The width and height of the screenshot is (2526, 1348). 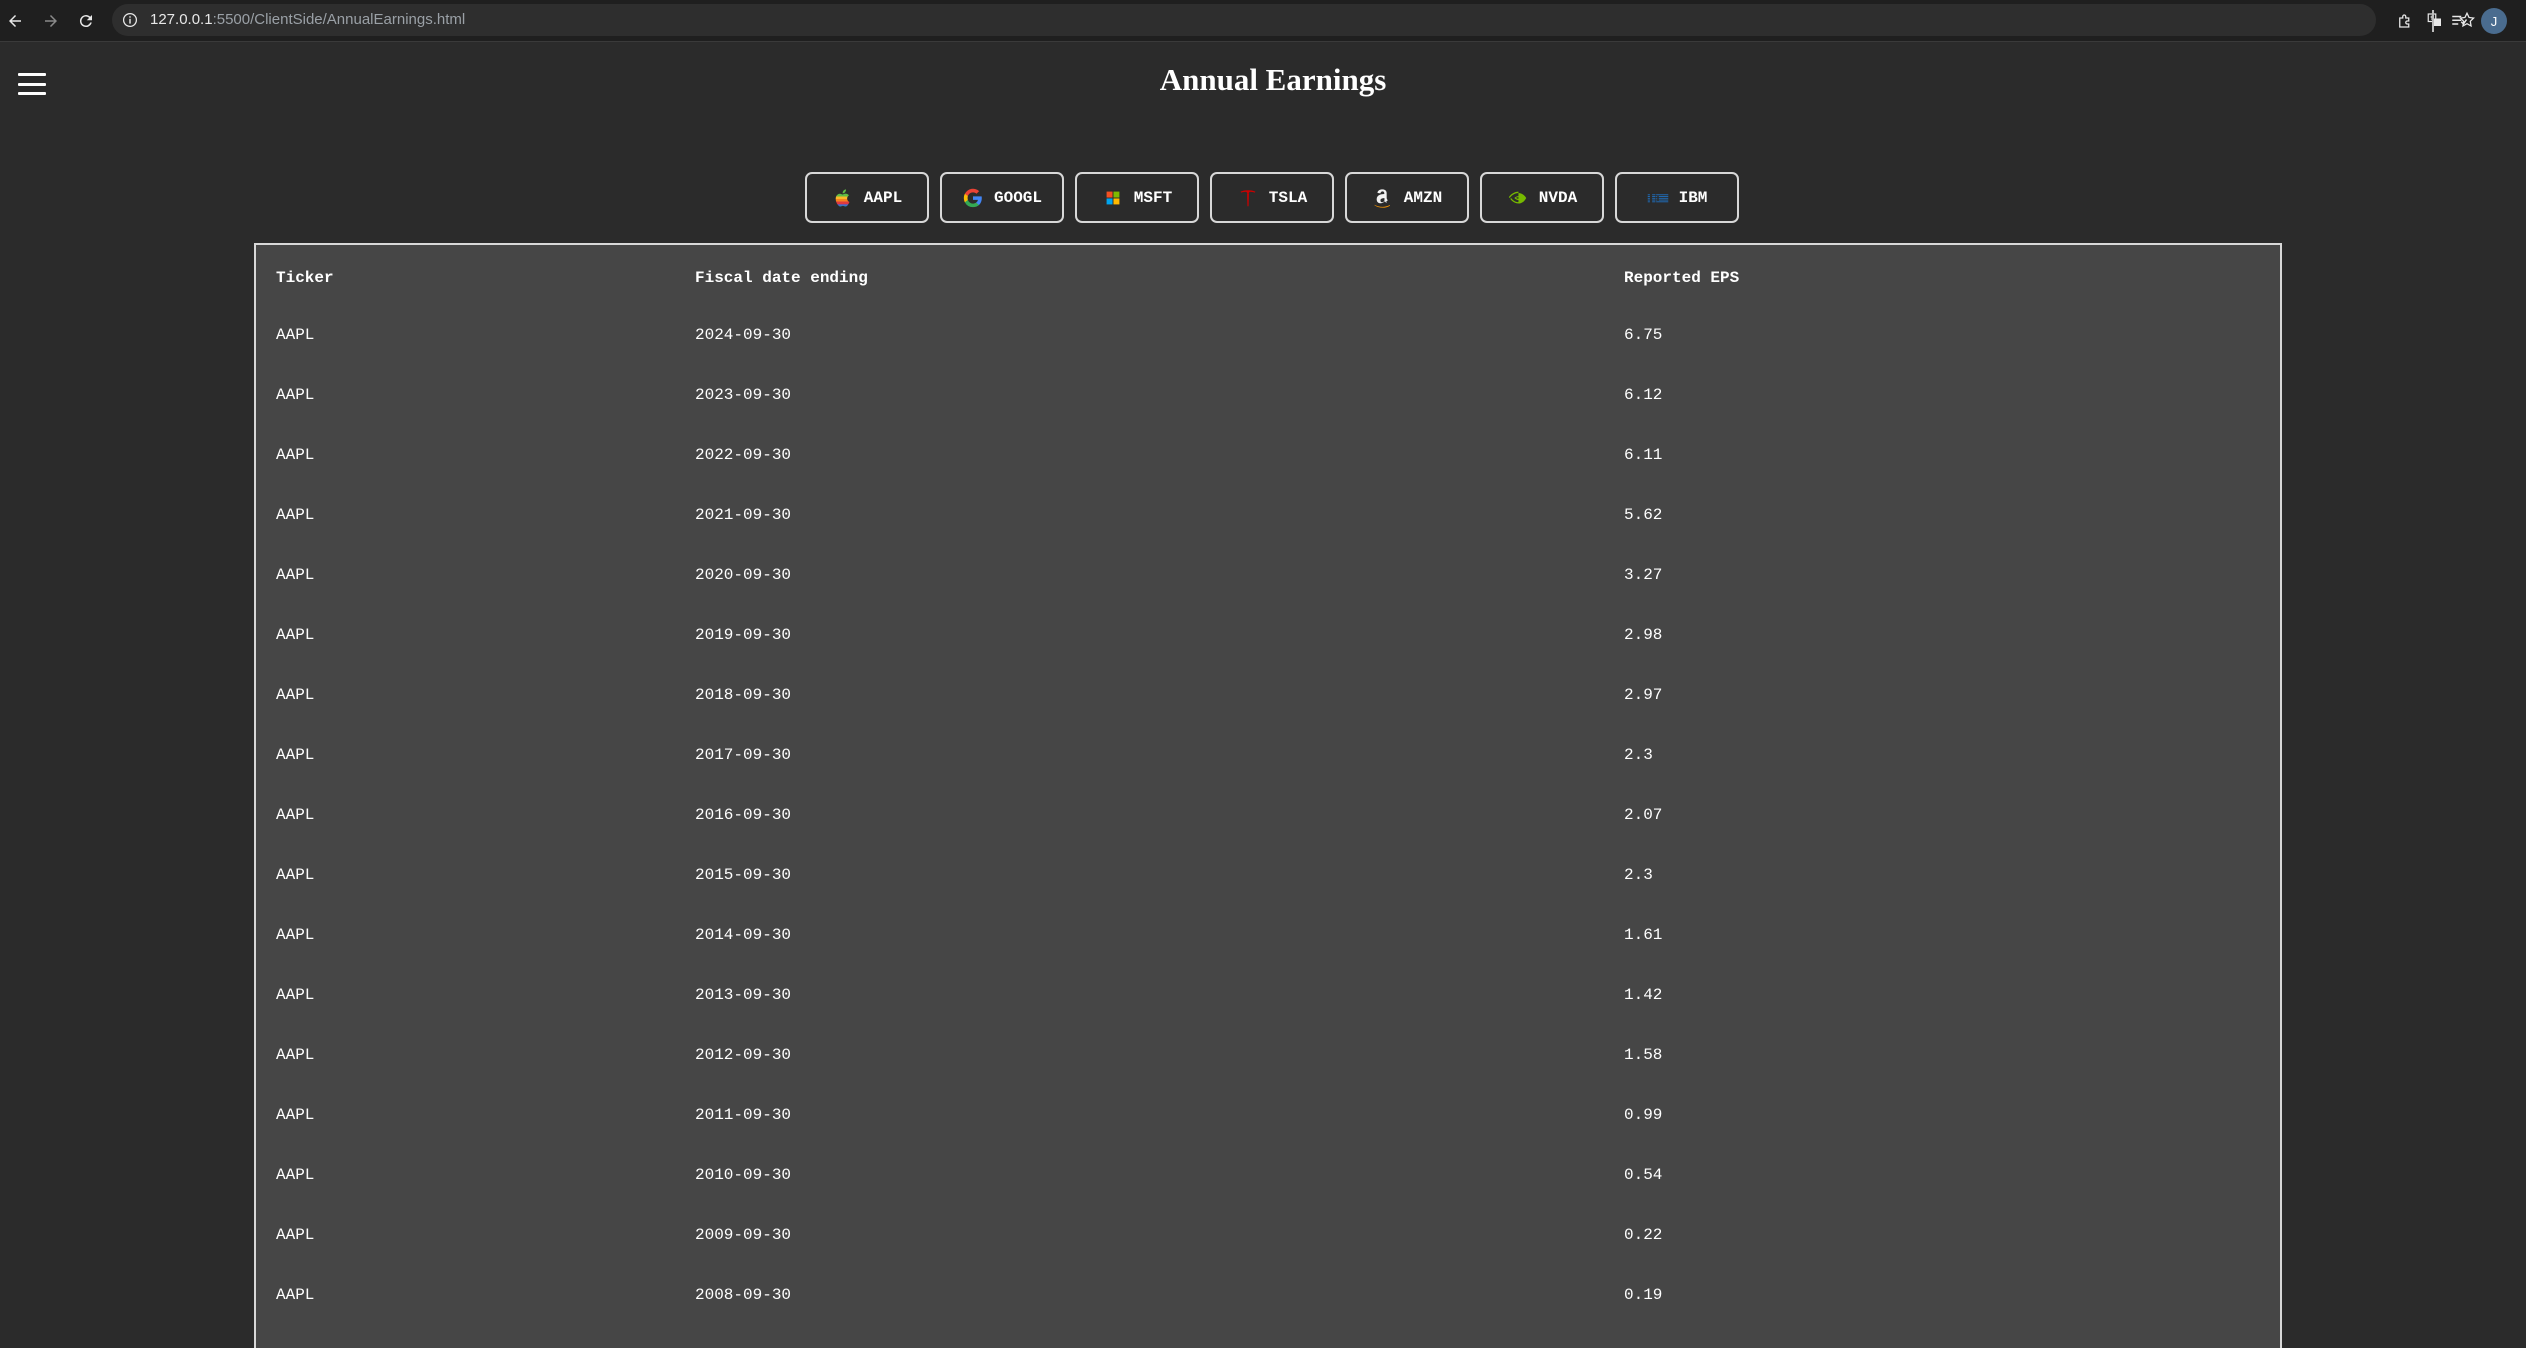 I want to click on table-row: AAPL 2012-09-30 1.58, so click(x=1268, y=1055).